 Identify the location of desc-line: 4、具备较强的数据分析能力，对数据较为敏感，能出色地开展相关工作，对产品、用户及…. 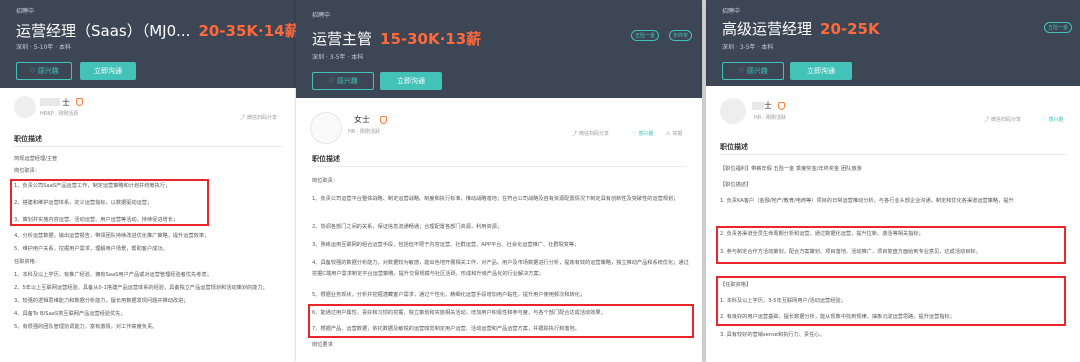
(502, 269).